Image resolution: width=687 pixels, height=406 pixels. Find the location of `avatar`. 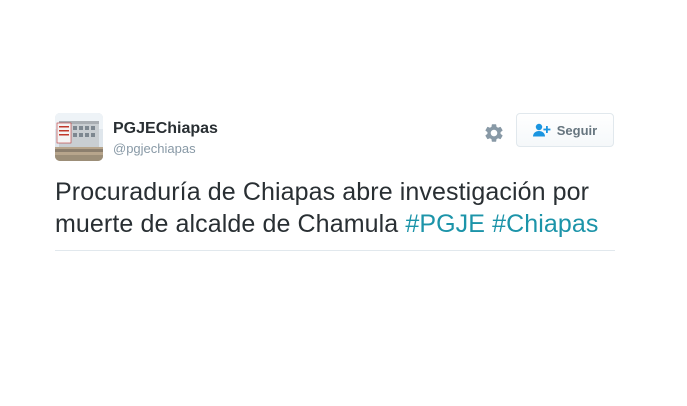

avatar is located at coordinates (79, 137).